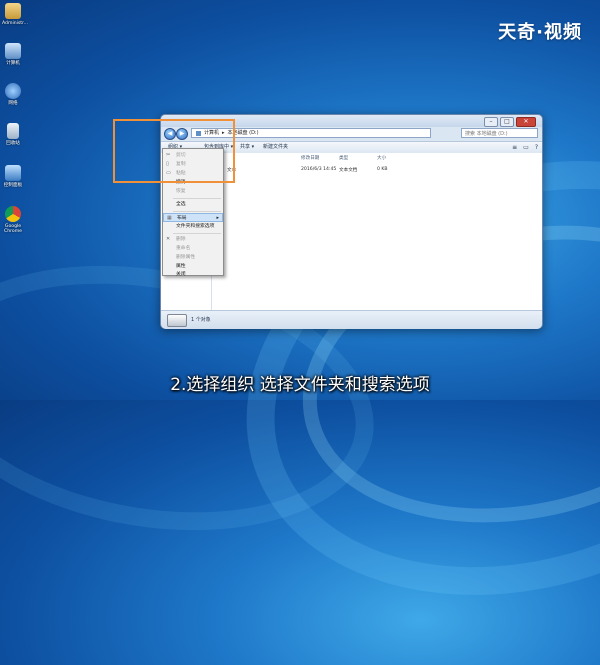  What do you see at coordinates (536, 147) in the screenshot?
I see `help-icon: ?` at bounding box center [536, 147].